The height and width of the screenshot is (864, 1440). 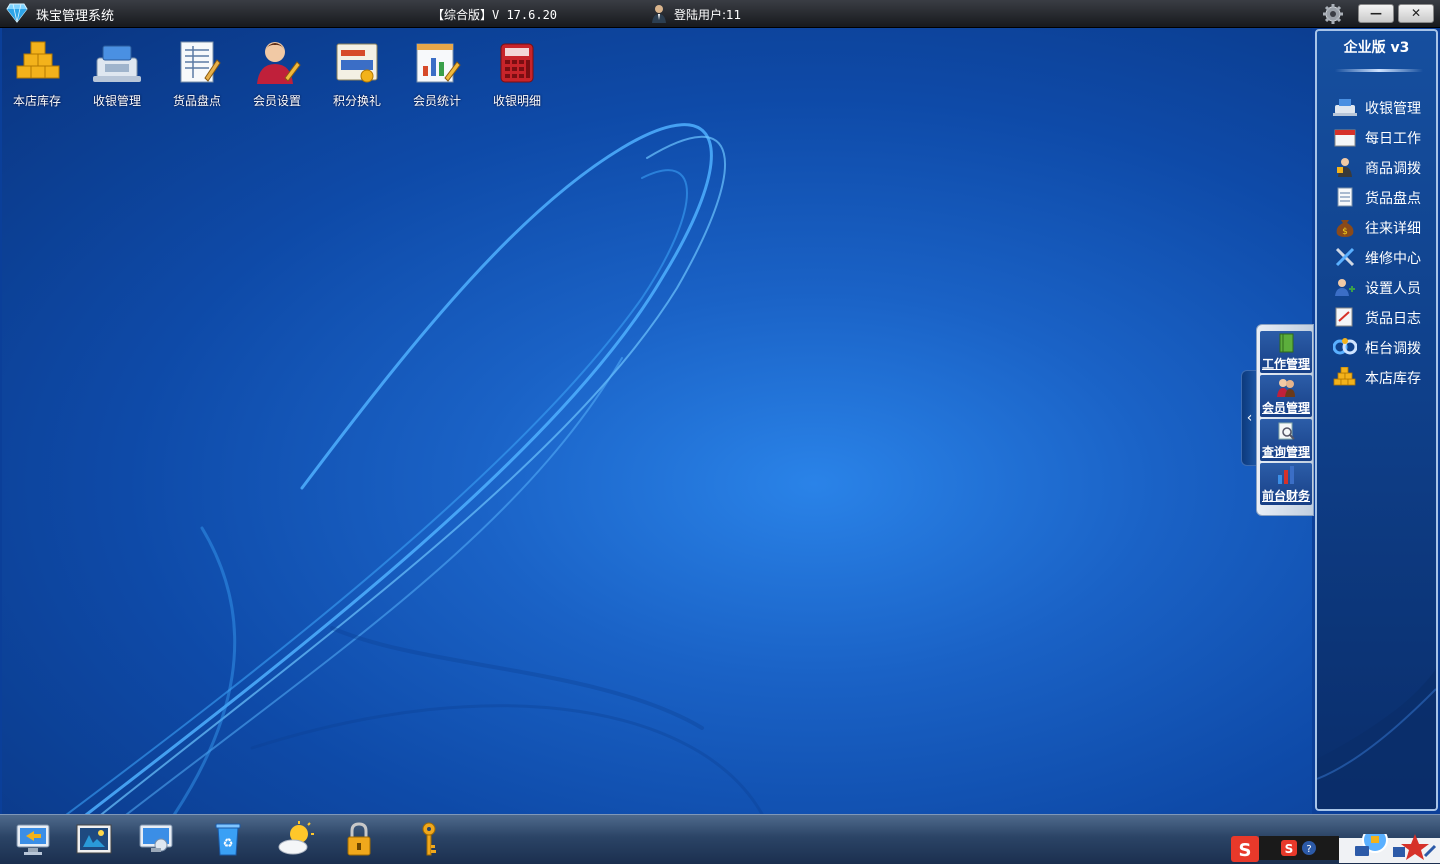 What do you see at coordinates (720, 839) in the screenshot?
I see `taskbar: ♻` at bounding box center [720, 839].